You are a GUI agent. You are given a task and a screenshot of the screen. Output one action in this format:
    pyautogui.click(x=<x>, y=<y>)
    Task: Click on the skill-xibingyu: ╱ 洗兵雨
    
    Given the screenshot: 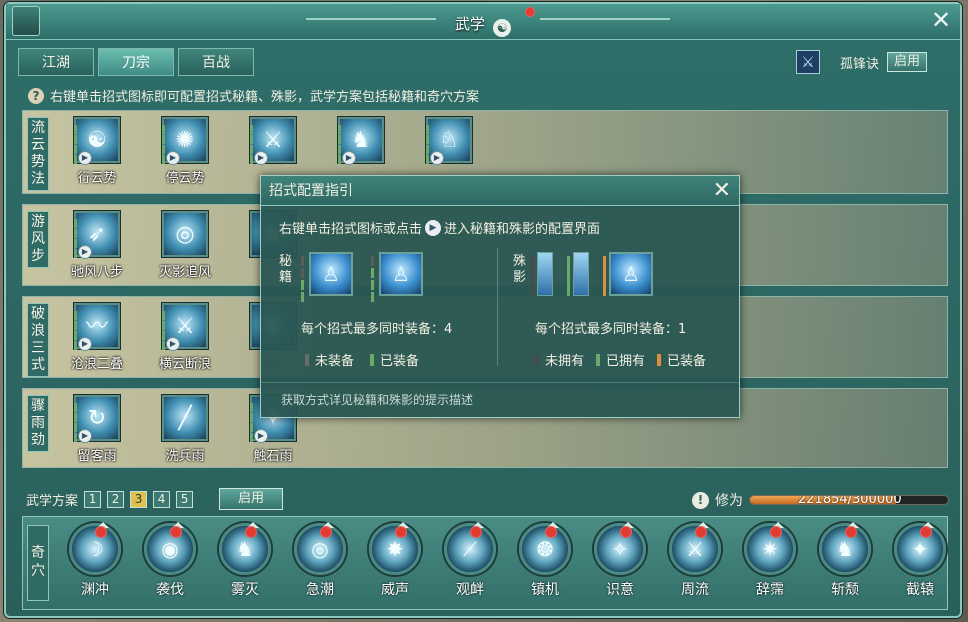 What is the action you would take?
    pyautogui.click(x=185, y=431)
    